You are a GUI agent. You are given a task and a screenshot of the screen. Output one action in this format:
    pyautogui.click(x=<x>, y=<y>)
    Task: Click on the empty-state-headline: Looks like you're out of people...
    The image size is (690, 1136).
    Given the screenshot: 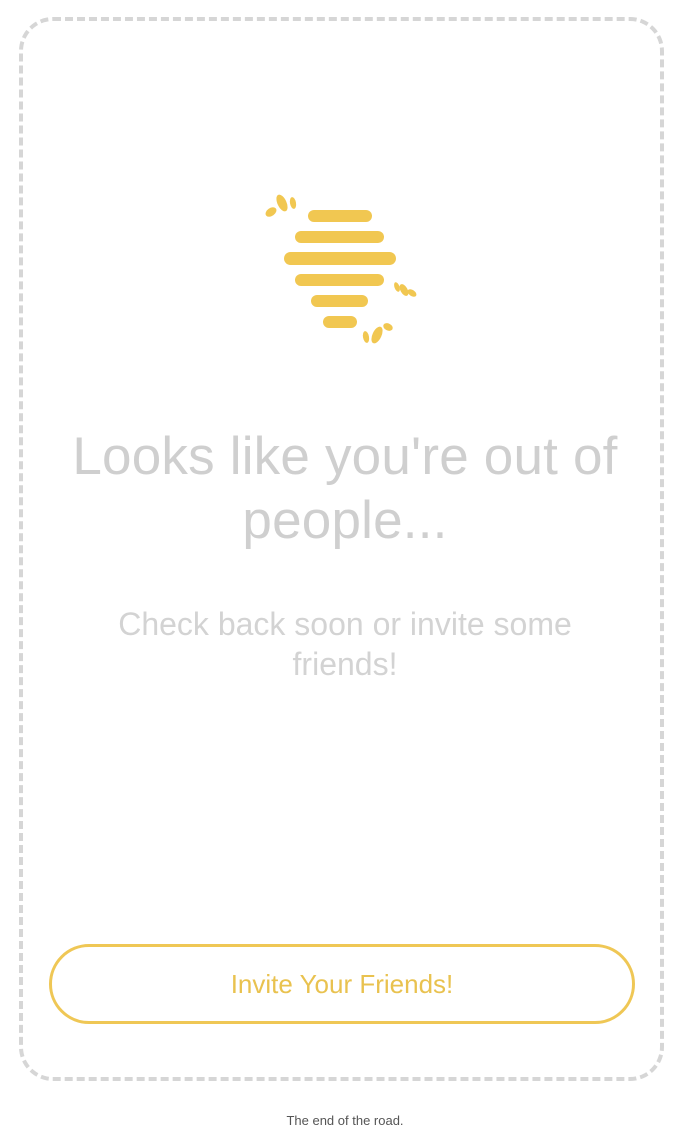 What is the action you would take?
    pyautogui.click(x=345, y=488)
    